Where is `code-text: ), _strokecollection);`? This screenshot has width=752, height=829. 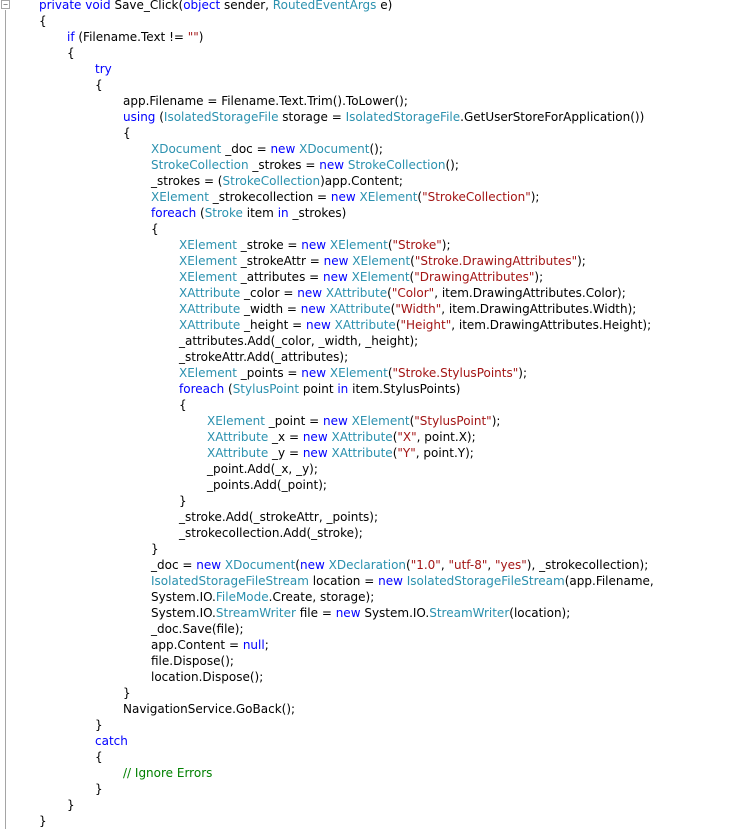 code-text: ), _strokecollection); is located at coordinates (587, 565).